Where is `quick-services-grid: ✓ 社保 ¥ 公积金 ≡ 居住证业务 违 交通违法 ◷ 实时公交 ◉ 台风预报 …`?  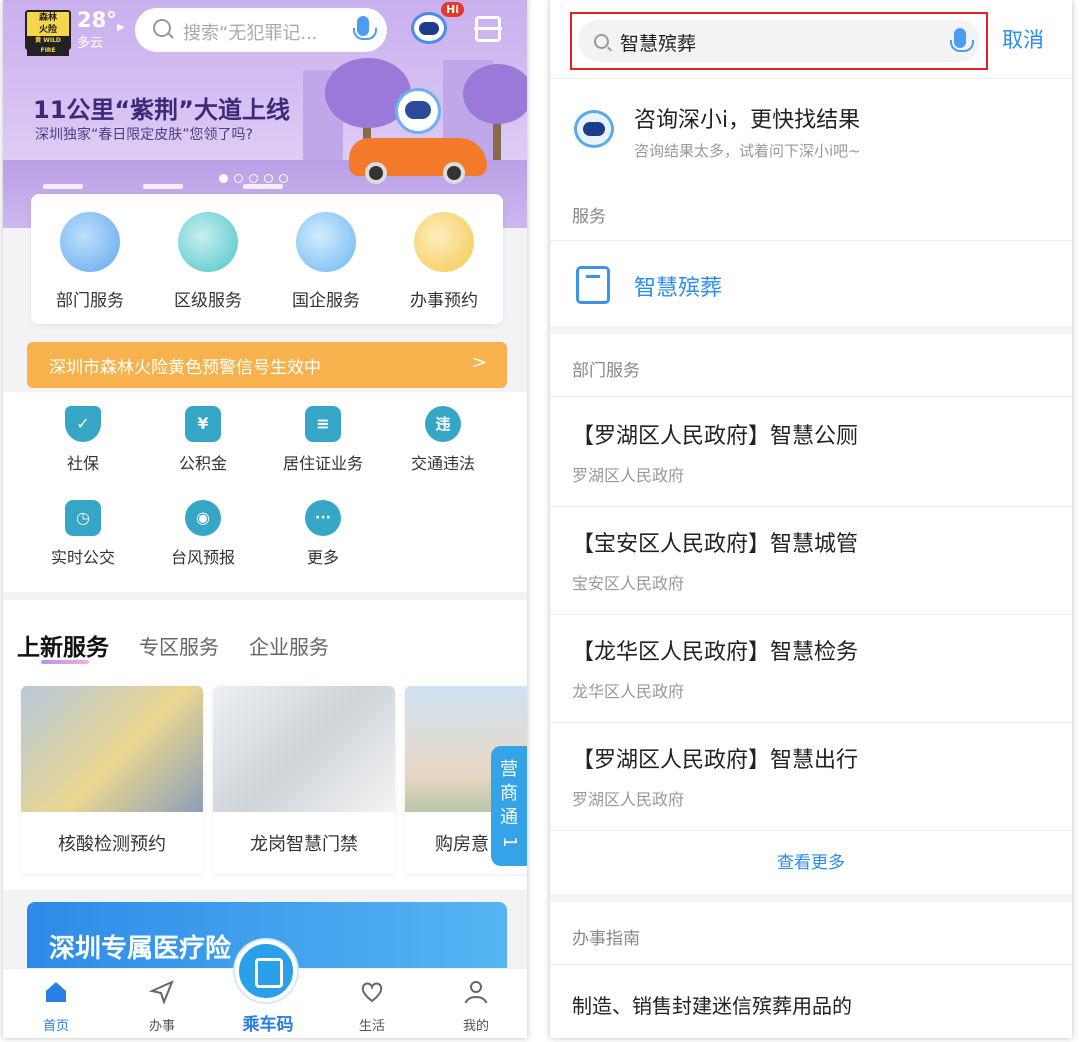 quick-services-grid: ✓ 社保 ¥ 公积金 ≡ 居住证业务 违 交通违法 ◷ 实时公交 ◉ 台风预报 … is located at coordinates (265, 492).